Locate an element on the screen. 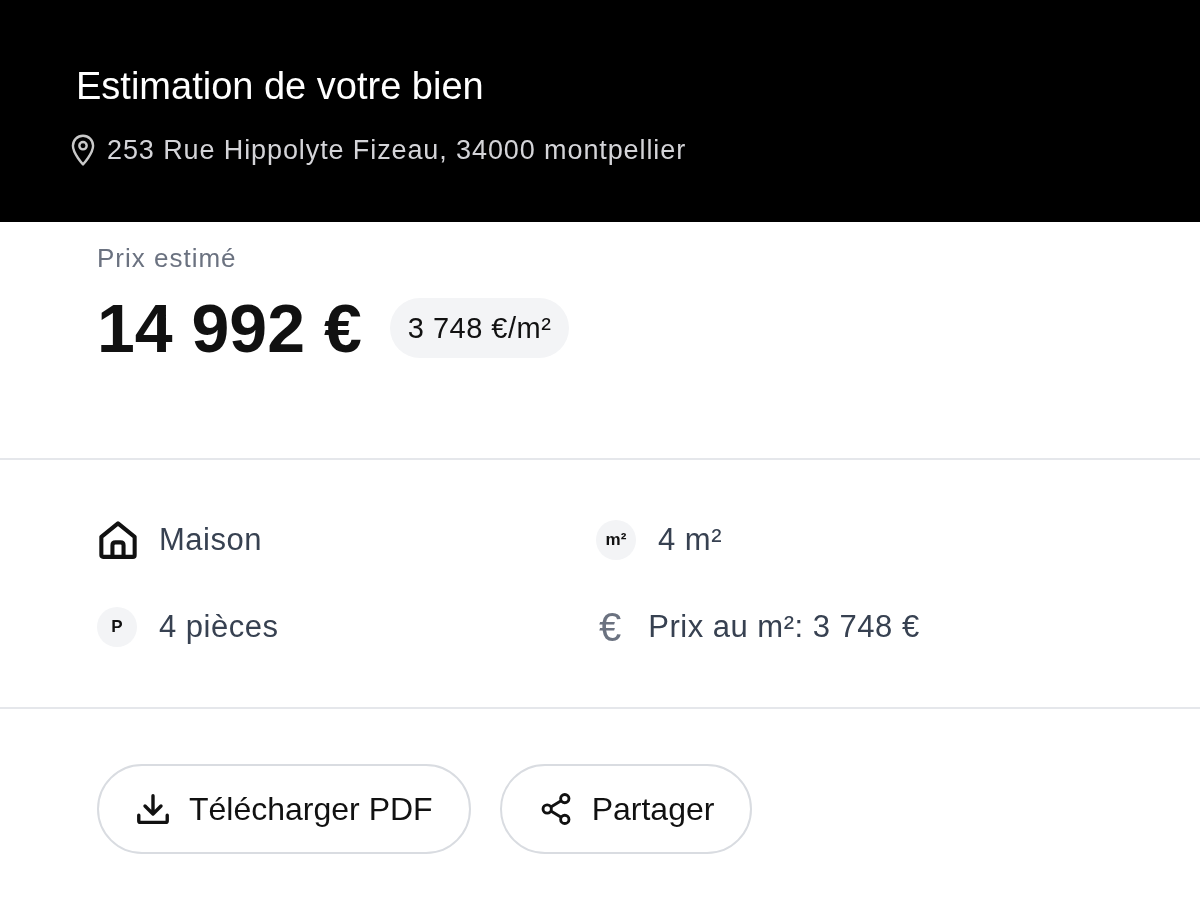 The image size is (1200, 900). feature-text: 4 m² is located at coordinates (690, 540).